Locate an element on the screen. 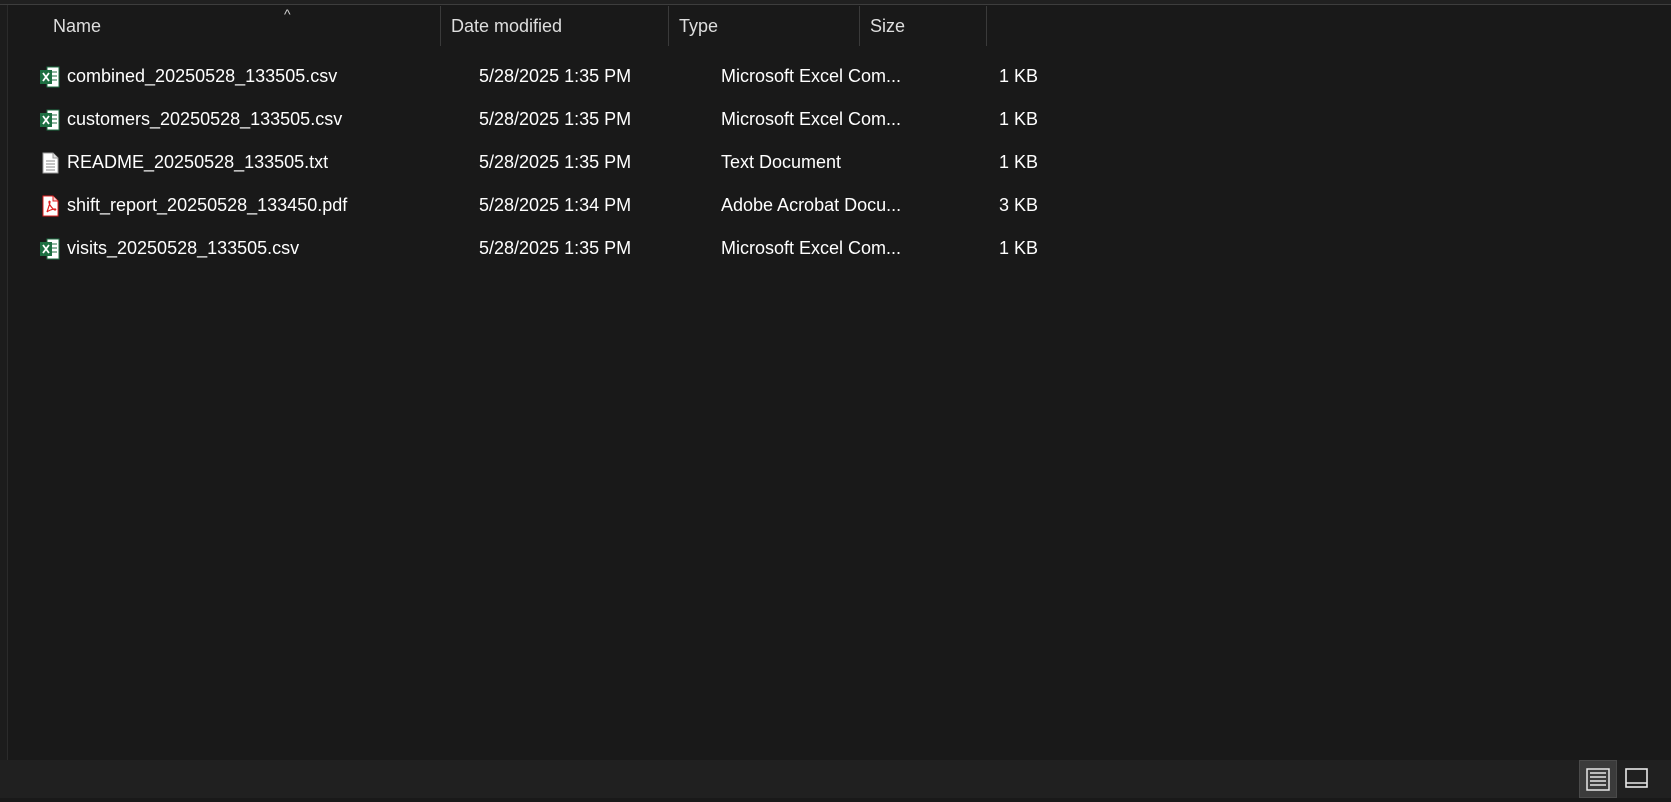  column-header-date-modified: Date modified is located at coordinates (555, 26).